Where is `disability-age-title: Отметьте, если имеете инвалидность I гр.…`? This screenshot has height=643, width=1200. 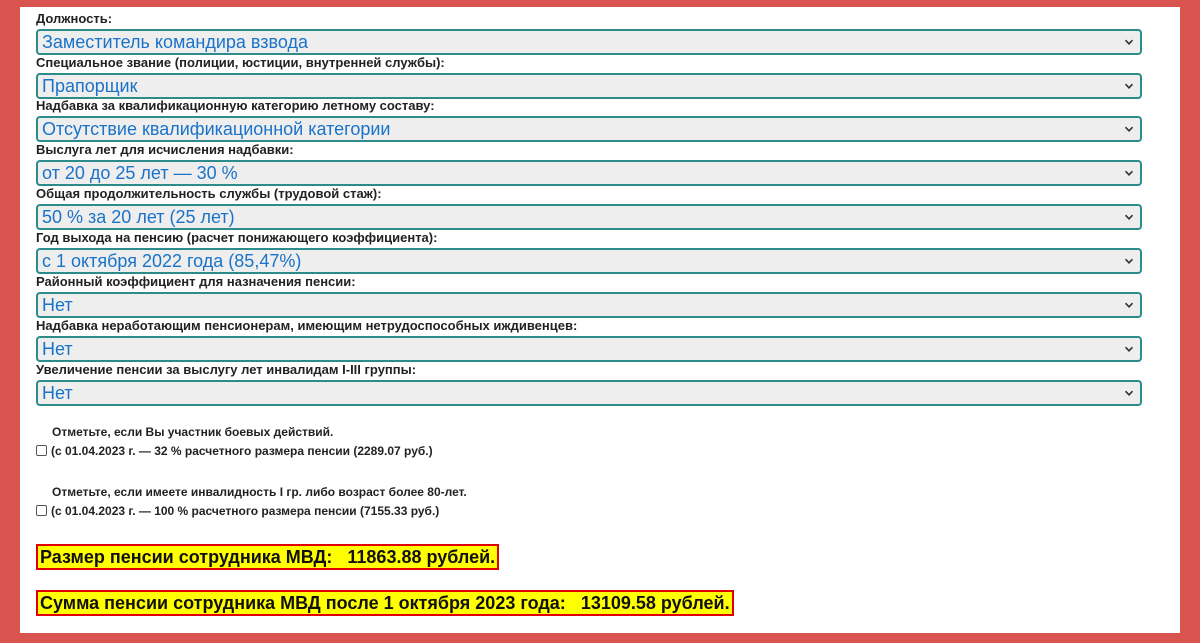 disability-age-title: Отметьте, если имеете инвалидность I гр.… is located at coordinates (259, 492).